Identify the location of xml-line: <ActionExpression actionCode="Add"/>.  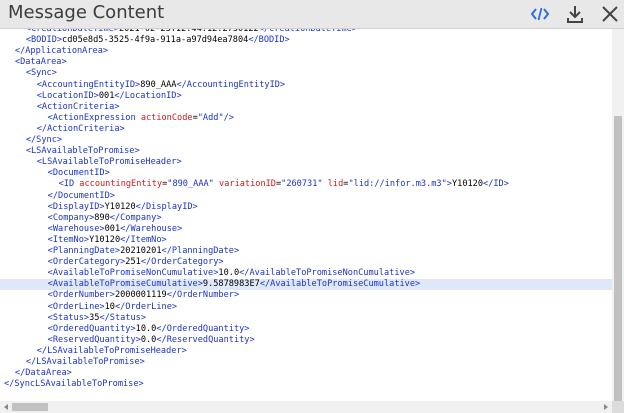
(117, 118).